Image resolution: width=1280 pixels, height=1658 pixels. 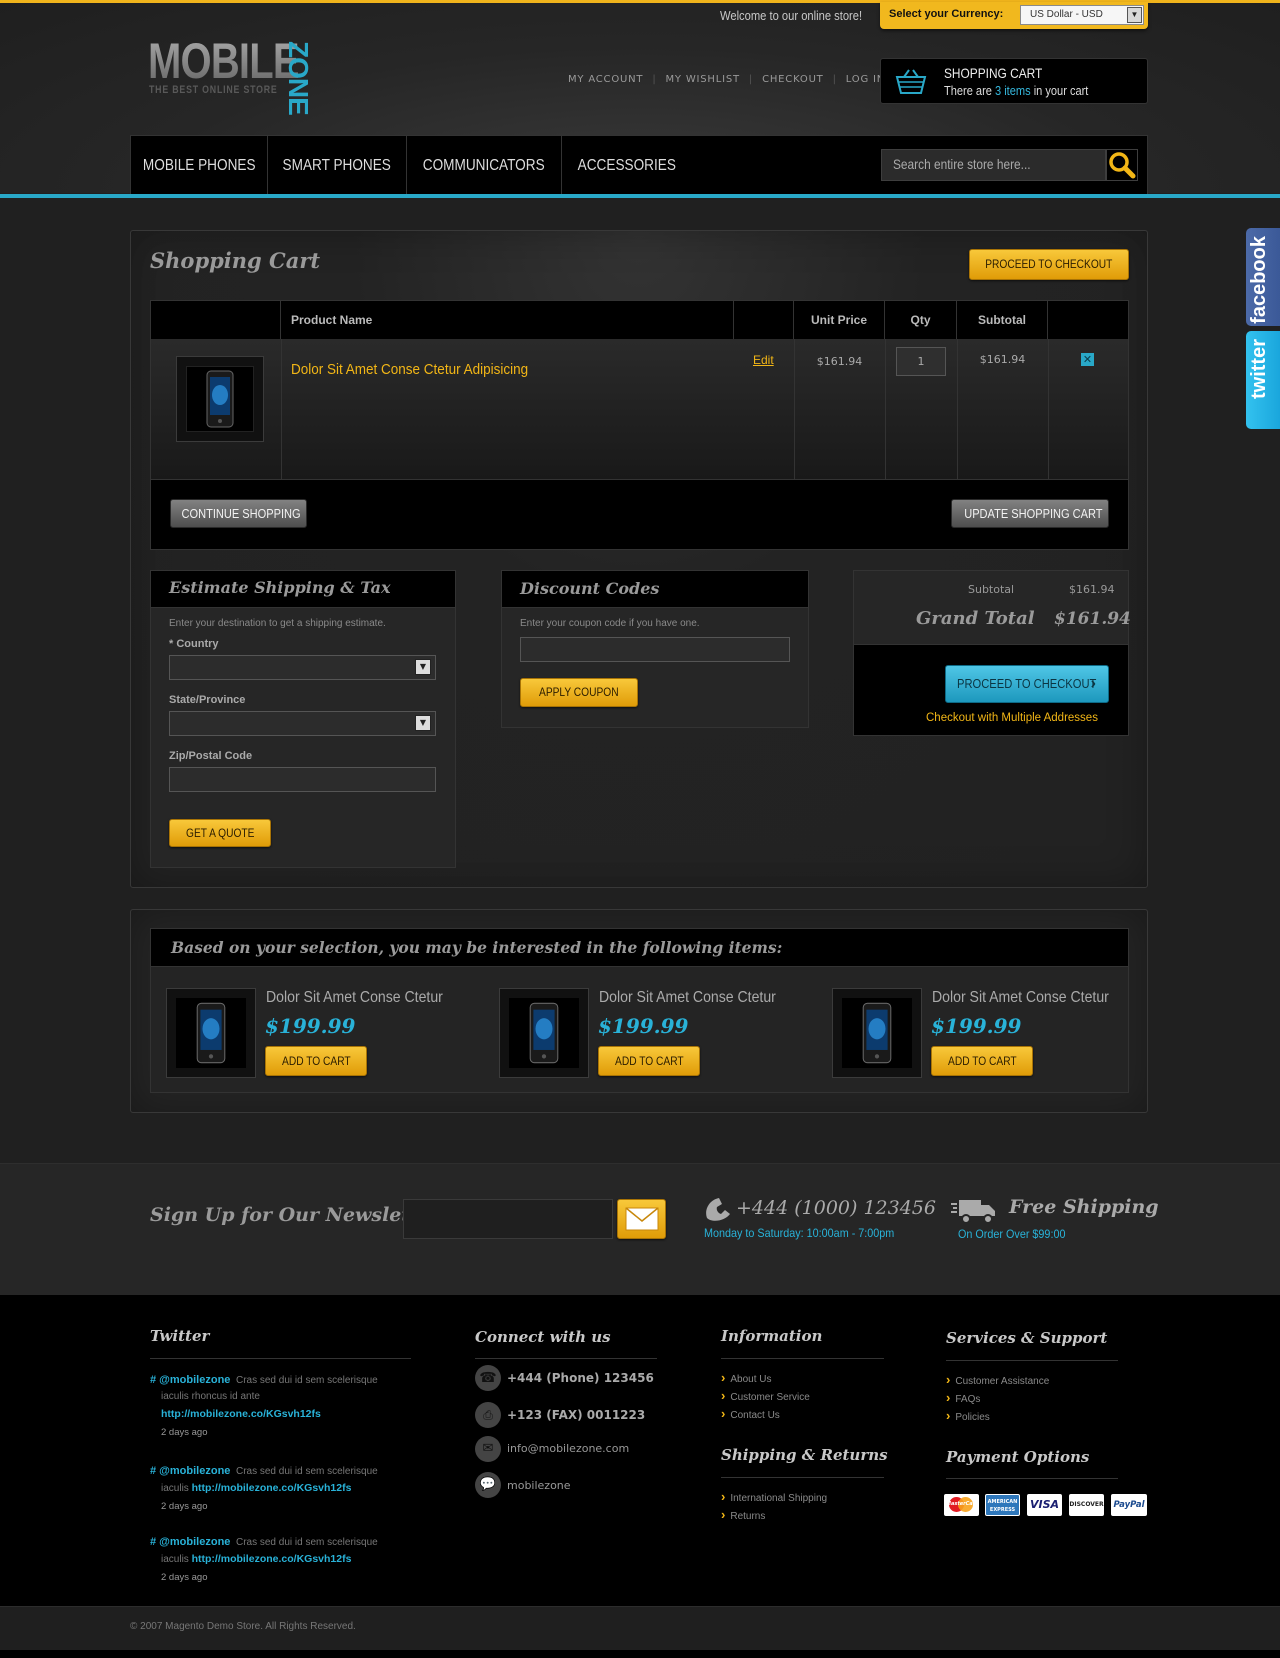 What do you see at coordinates (967, 1415) in the screenshot?
I see `footer-link-policies: Policies` at bounding box center [967, 1415].